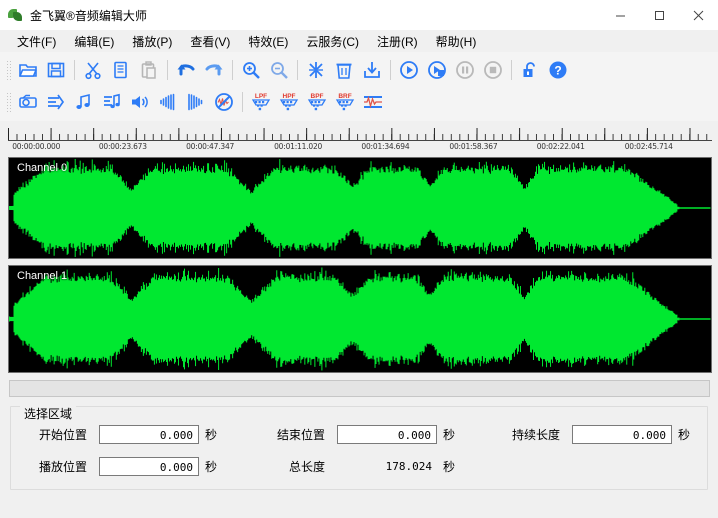  I want to click on total-length-label: 总长度, so click(306, 466).